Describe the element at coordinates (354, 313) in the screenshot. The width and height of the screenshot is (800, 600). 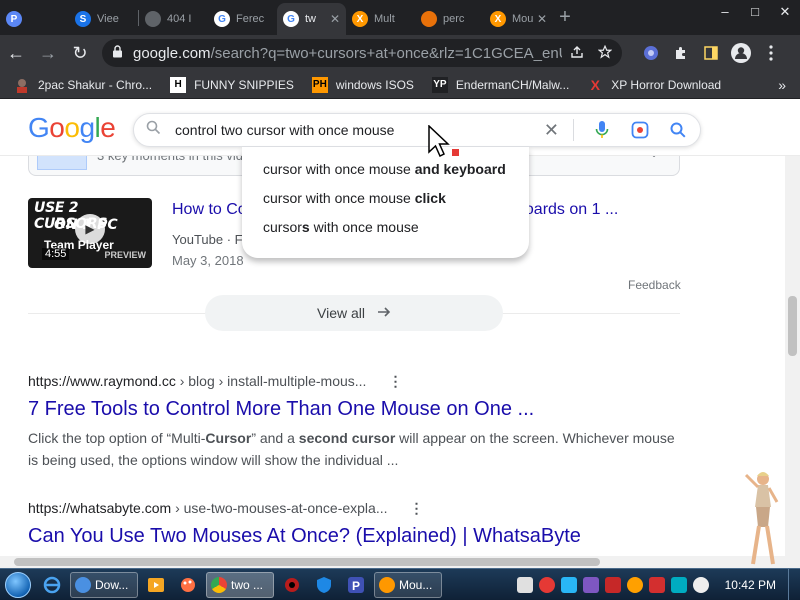
I see `view-all-button: View all` at that location.